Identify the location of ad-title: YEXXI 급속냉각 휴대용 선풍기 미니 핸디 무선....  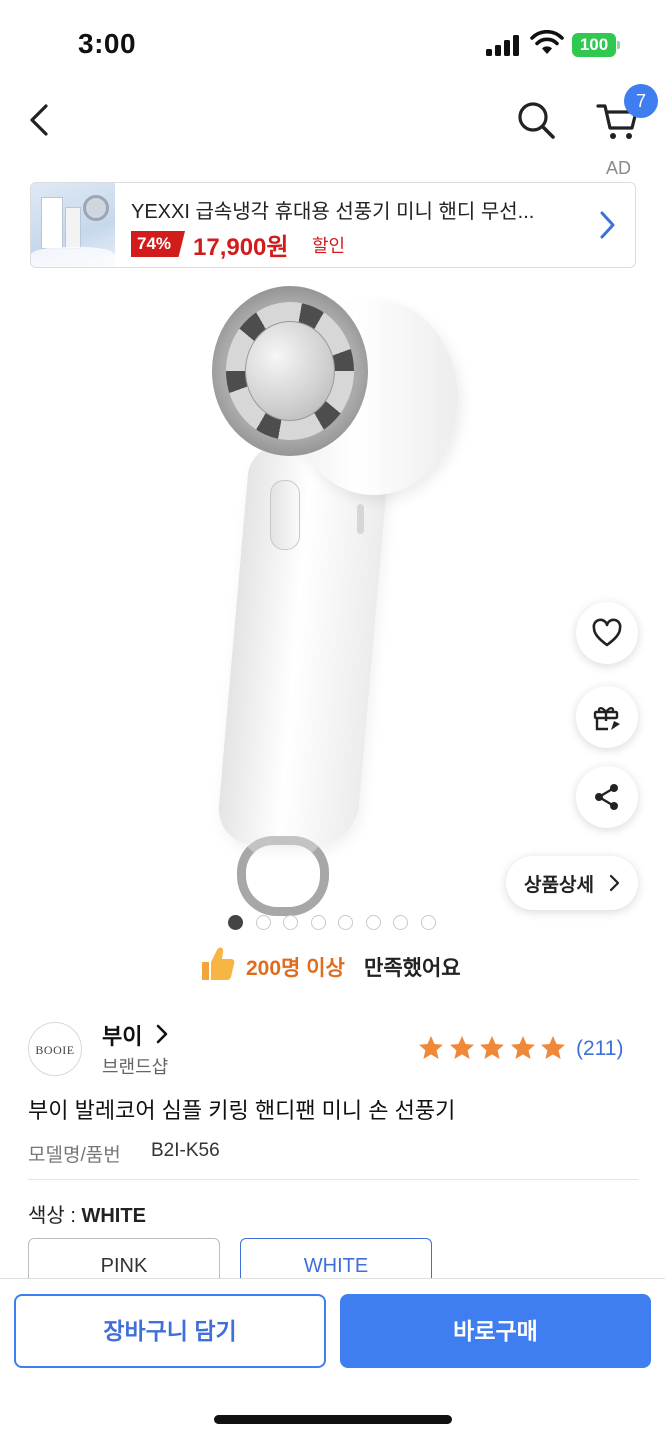
(333, 212).